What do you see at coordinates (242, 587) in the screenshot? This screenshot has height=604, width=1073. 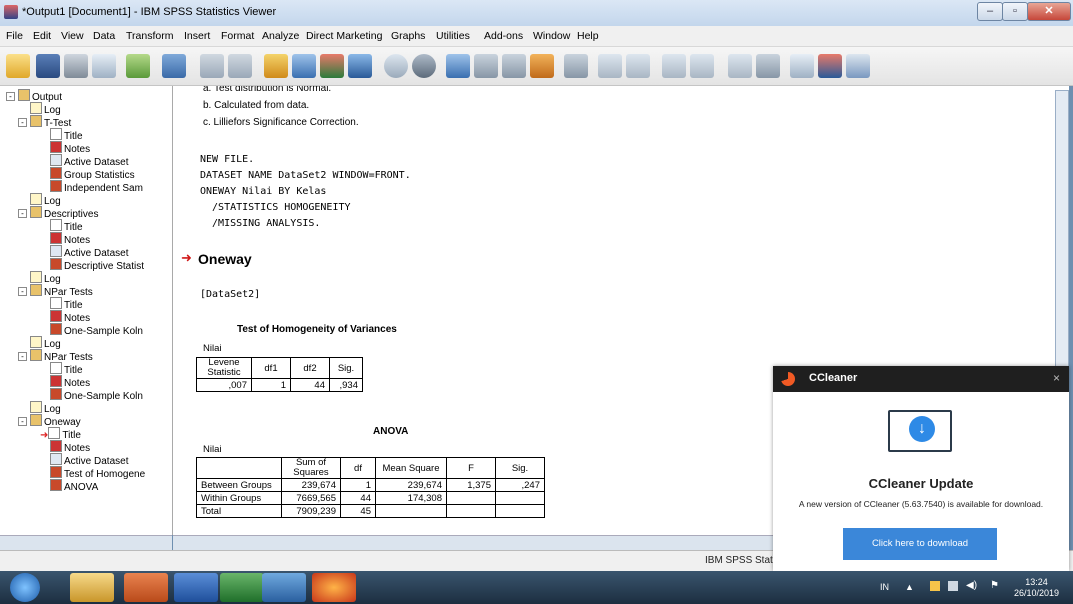 I see `excel-icon` at bounding box center [242, 587].